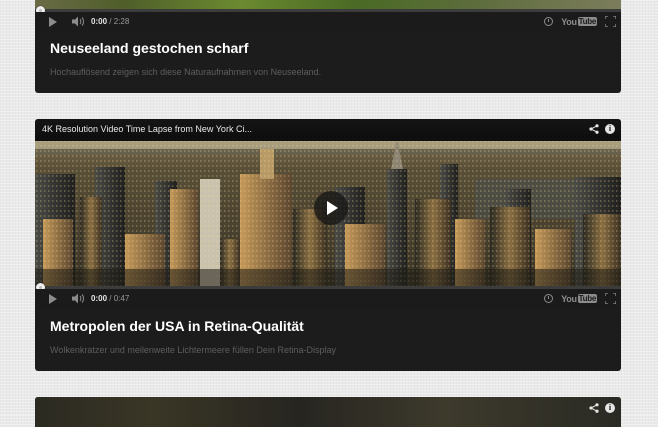  I want to click on video-heading: Neuseeland gestochen scharf, so click(149, 48).